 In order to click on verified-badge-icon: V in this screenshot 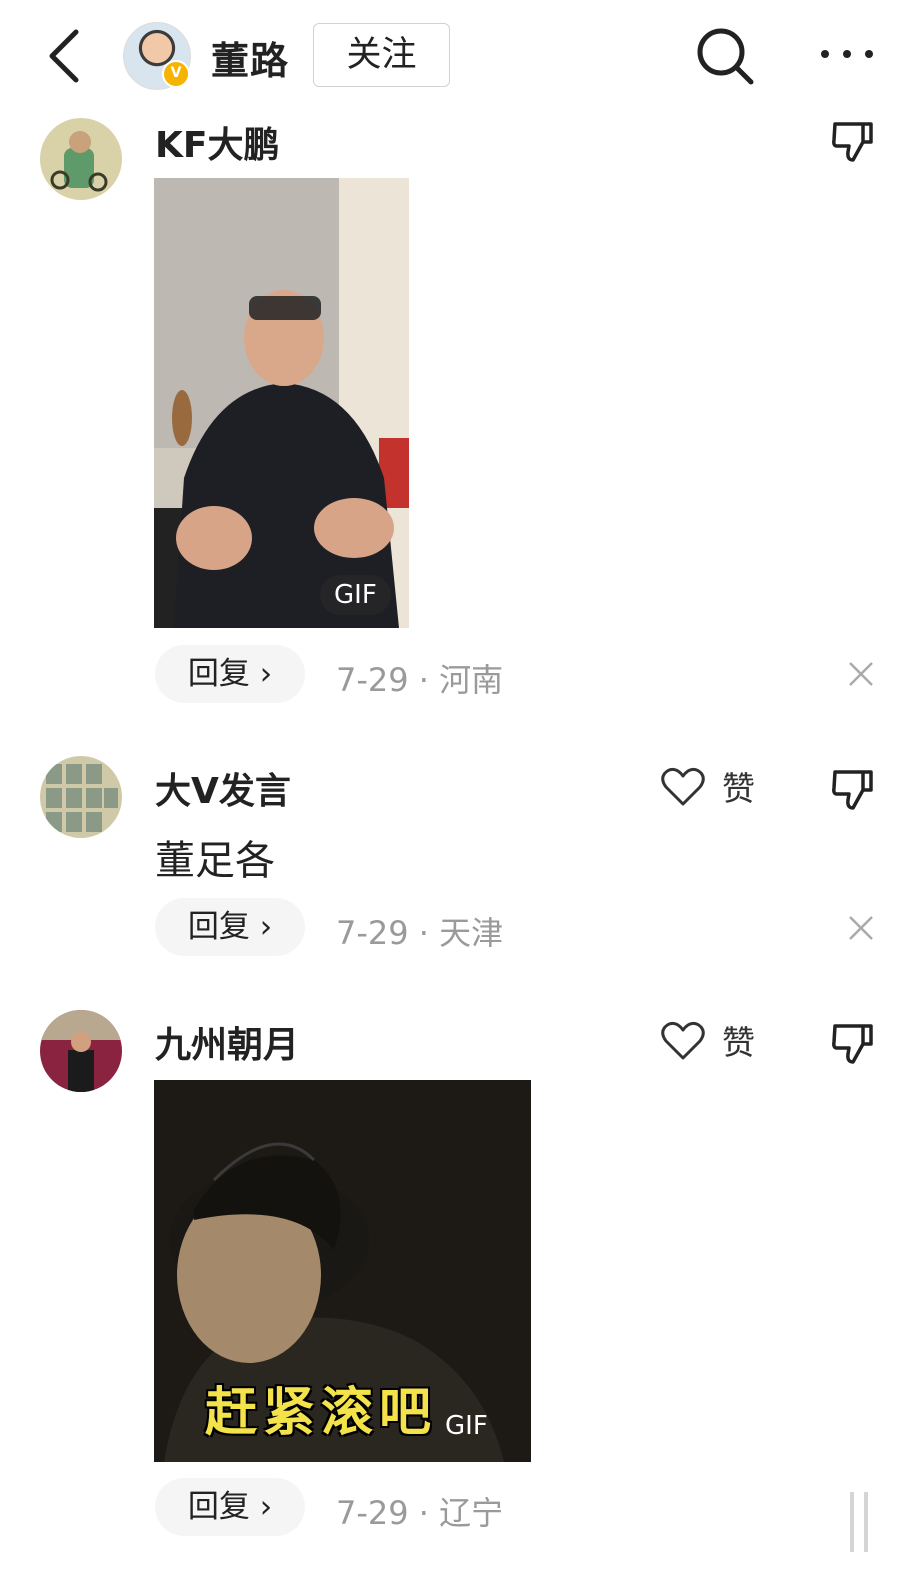, I will do `click(176, 74)`.